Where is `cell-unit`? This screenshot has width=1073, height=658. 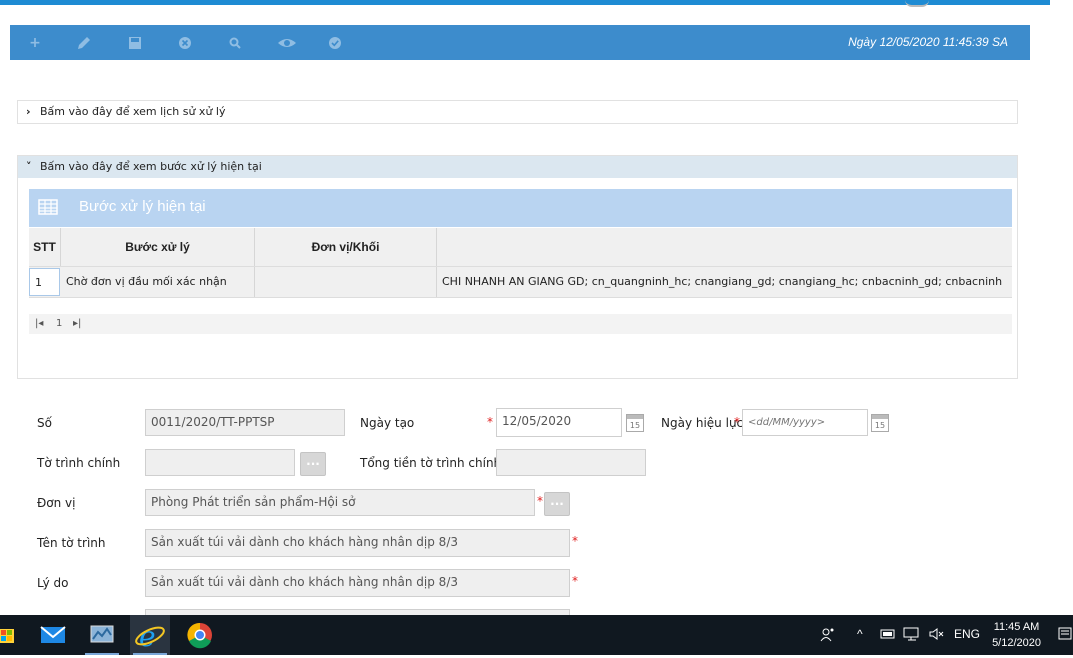 cell-unit is located at coordinates (346, 282).